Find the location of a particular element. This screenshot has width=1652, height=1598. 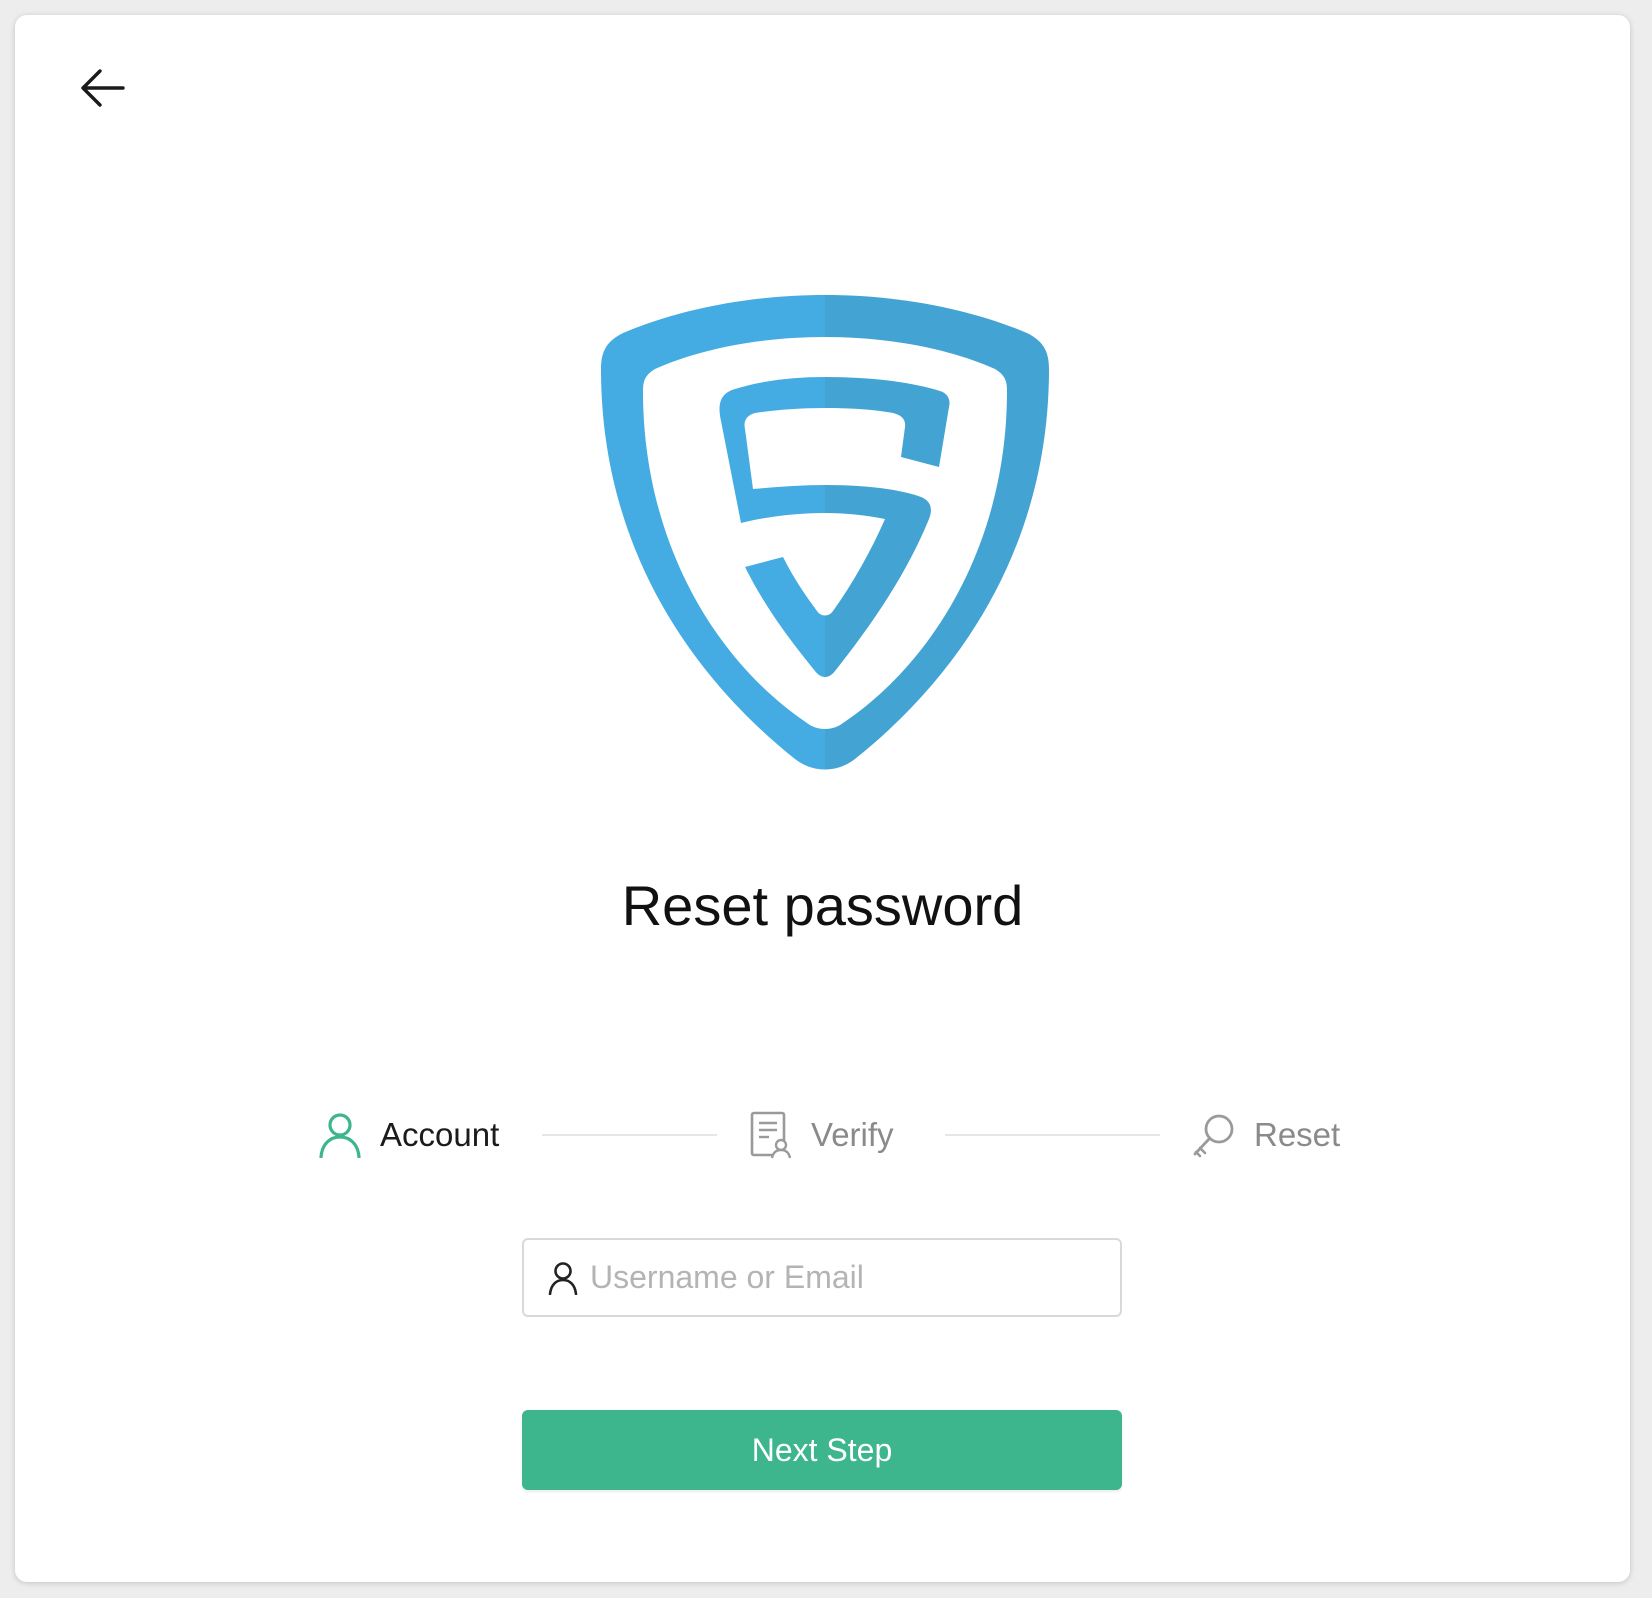

page-title: Reset password is located at coordinates (822, 905).